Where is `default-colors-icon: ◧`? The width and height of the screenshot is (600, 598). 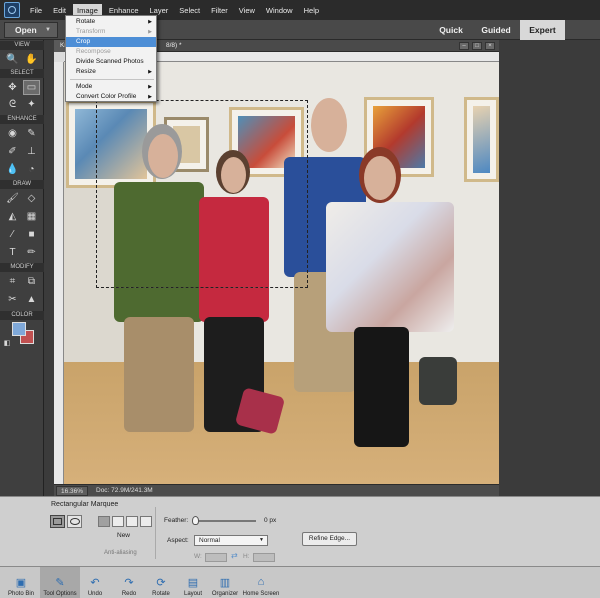
default-colors-icon: ◧ is located at coordinates (7, 343).